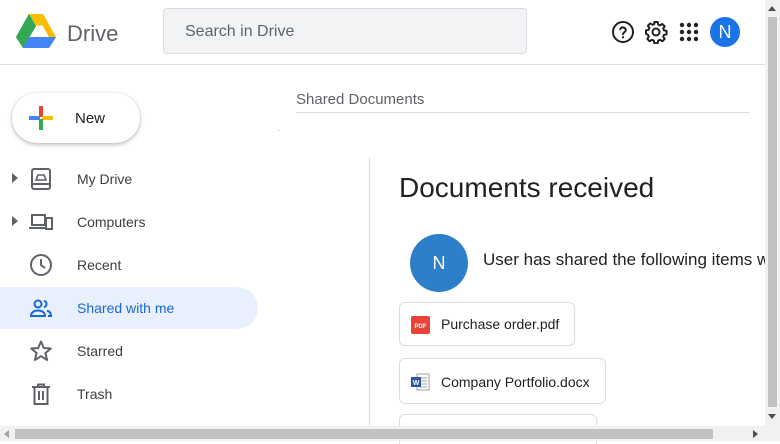 The height and width of the screenshot is (444, 780). I want to click on documents-heading: Documents received, so click(527, 187).